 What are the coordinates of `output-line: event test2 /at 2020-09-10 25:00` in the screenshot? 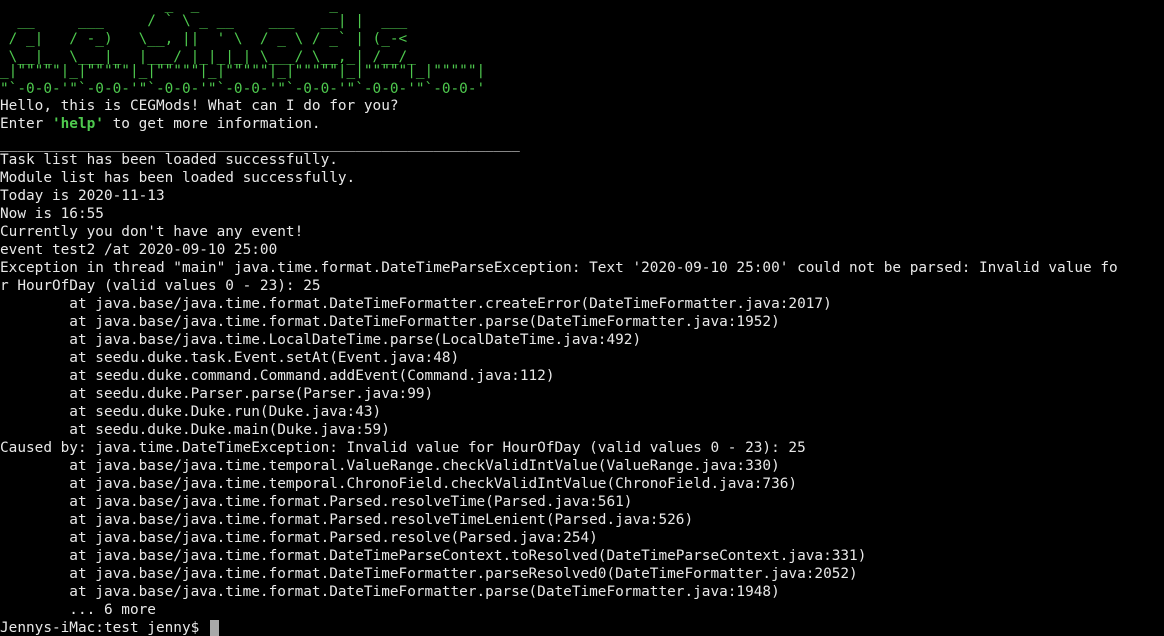 It's located at (139, 250).